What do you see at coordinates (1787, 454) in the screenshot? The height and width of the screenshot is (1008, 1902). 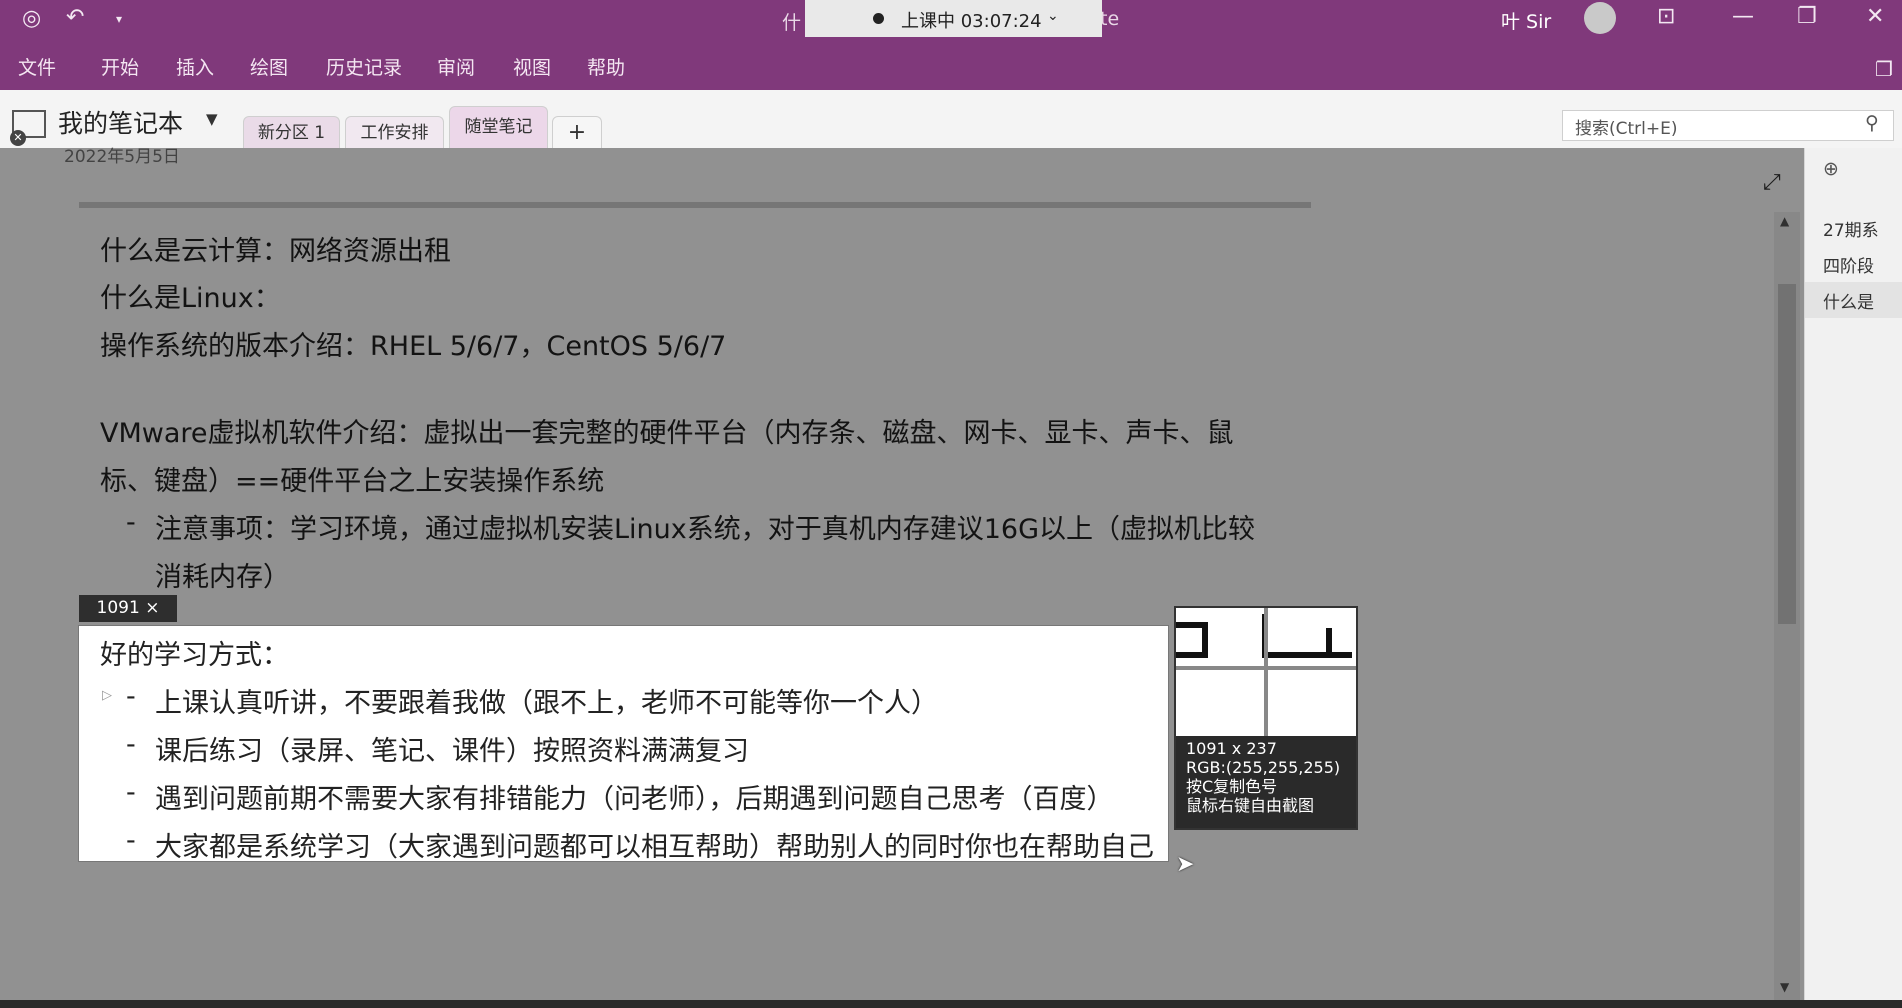 I see `scrollbar-thumb` at bounding box center [1787, 454].